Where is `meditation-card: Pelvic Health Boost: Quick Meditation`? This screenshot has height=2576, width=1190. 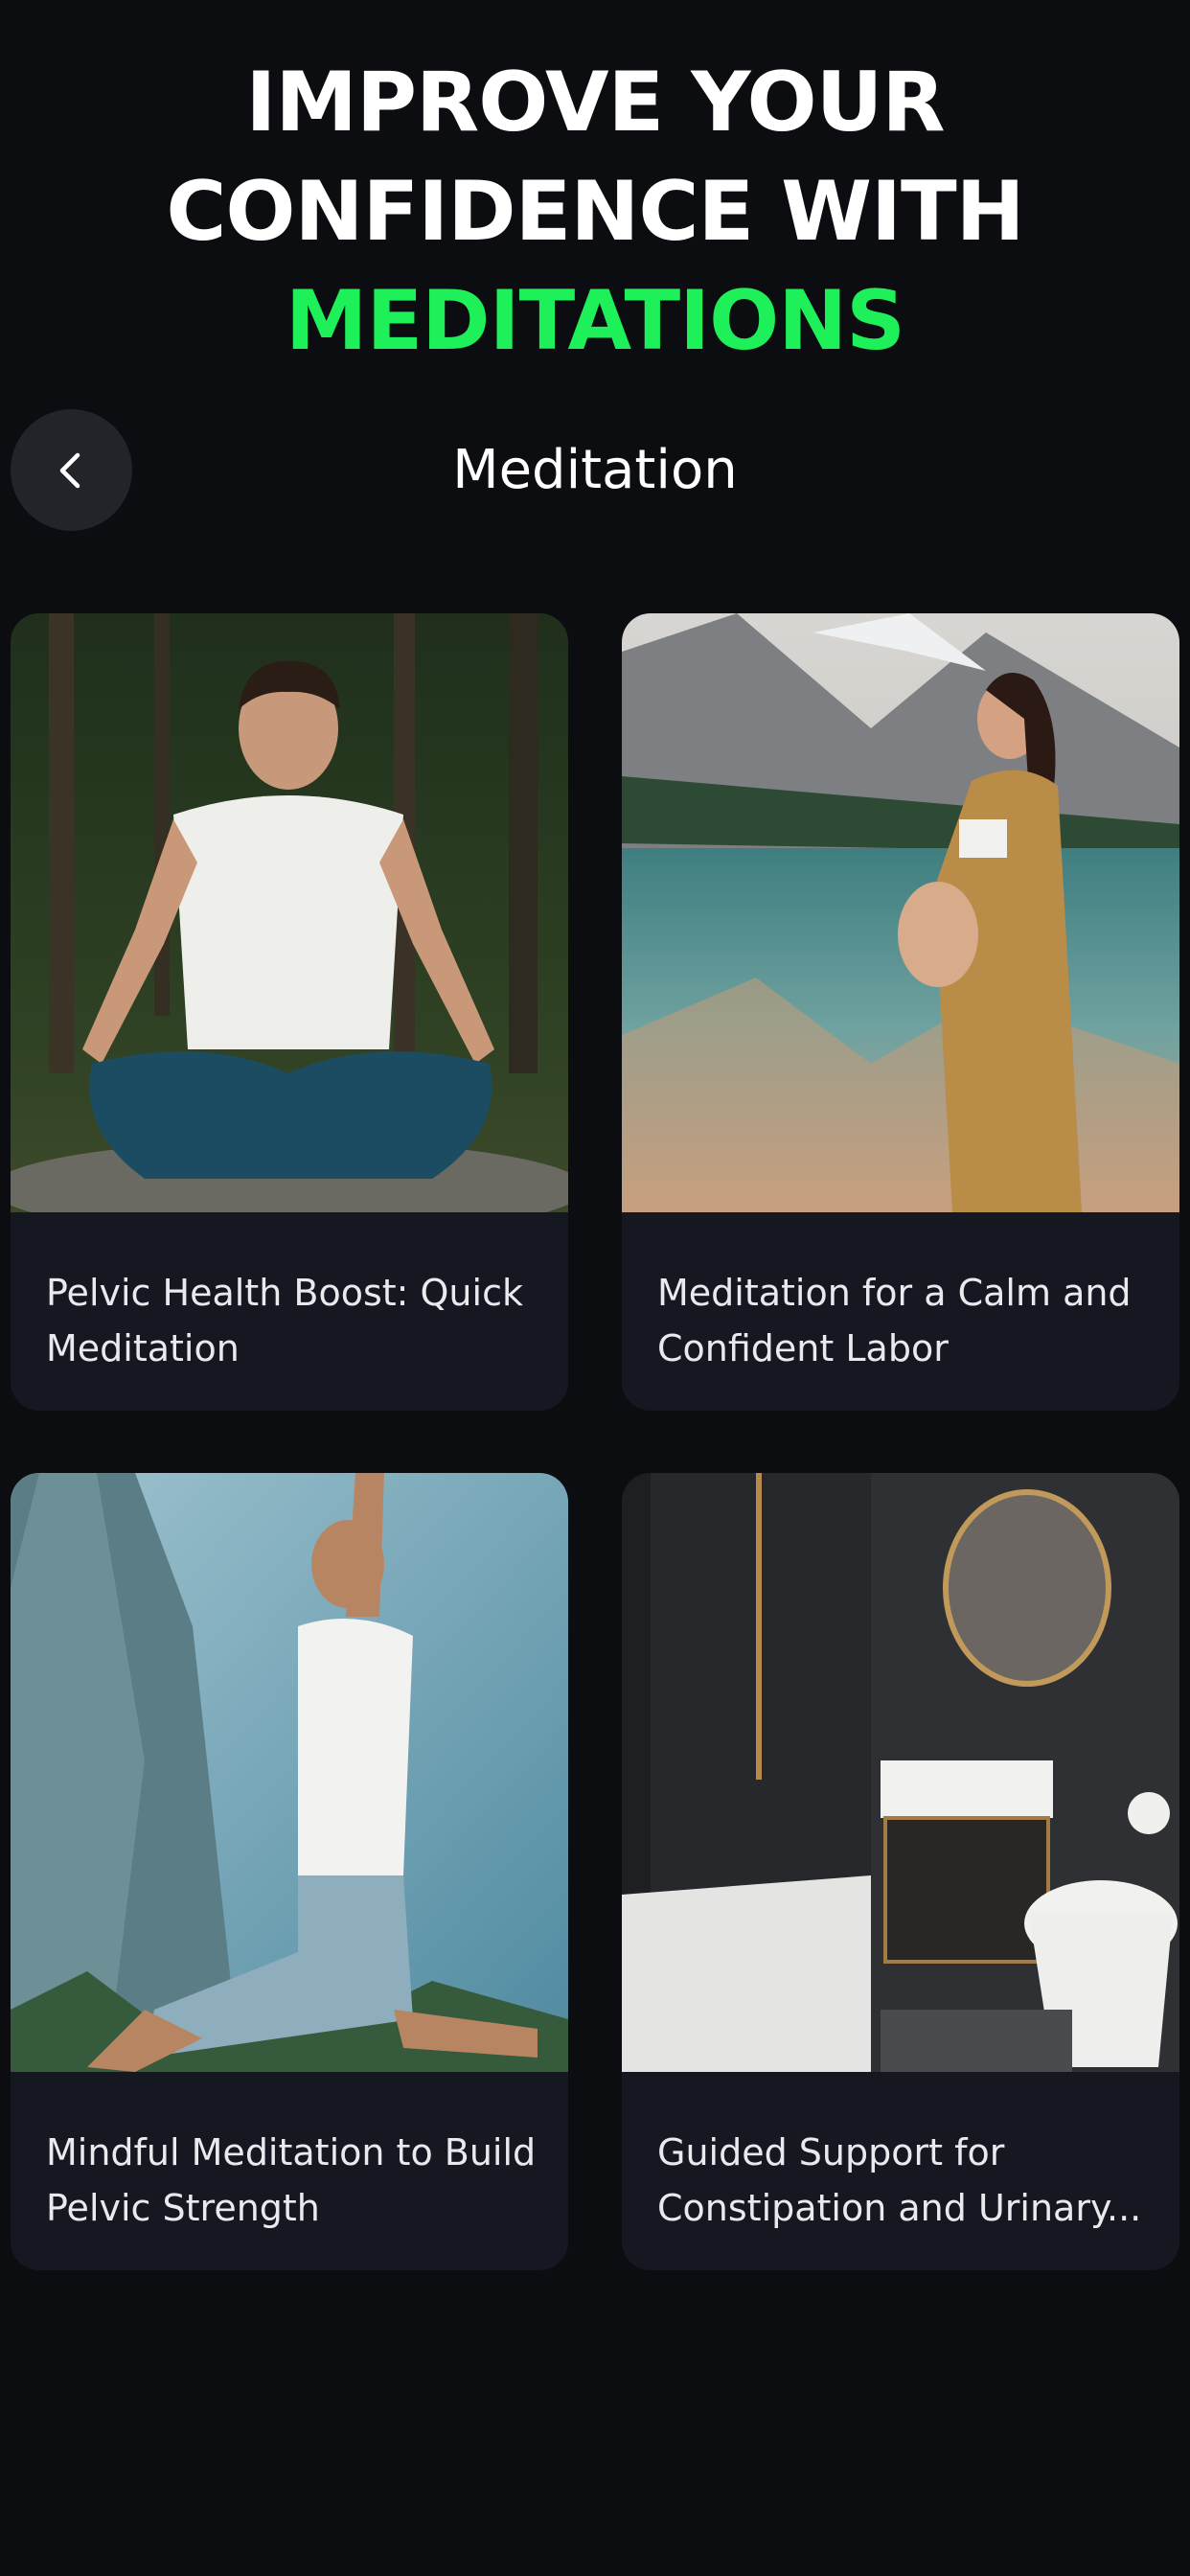 meditation-card: Pelvic Health Boost: Quick Meditation is located at coordinates (289, 1012).